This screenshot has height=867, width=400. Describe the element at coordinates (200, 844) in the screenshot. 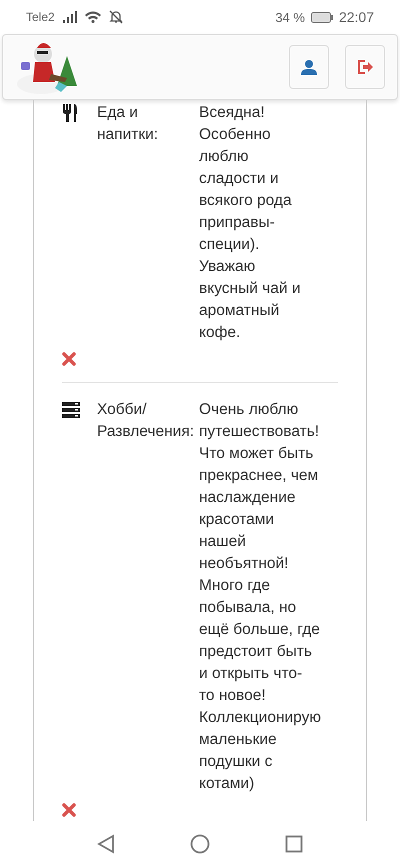

I see `home-icon` at that location.